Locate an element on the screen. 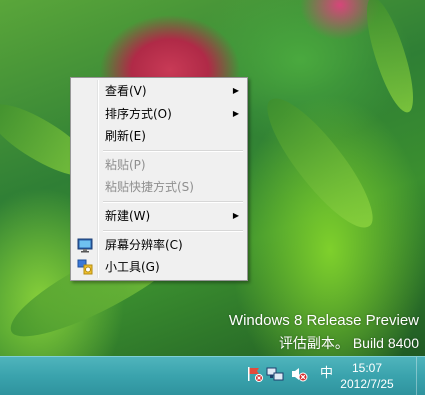 This screenshot has width=425, height=395. show-desktop-button is located at coordinates (420, 376).